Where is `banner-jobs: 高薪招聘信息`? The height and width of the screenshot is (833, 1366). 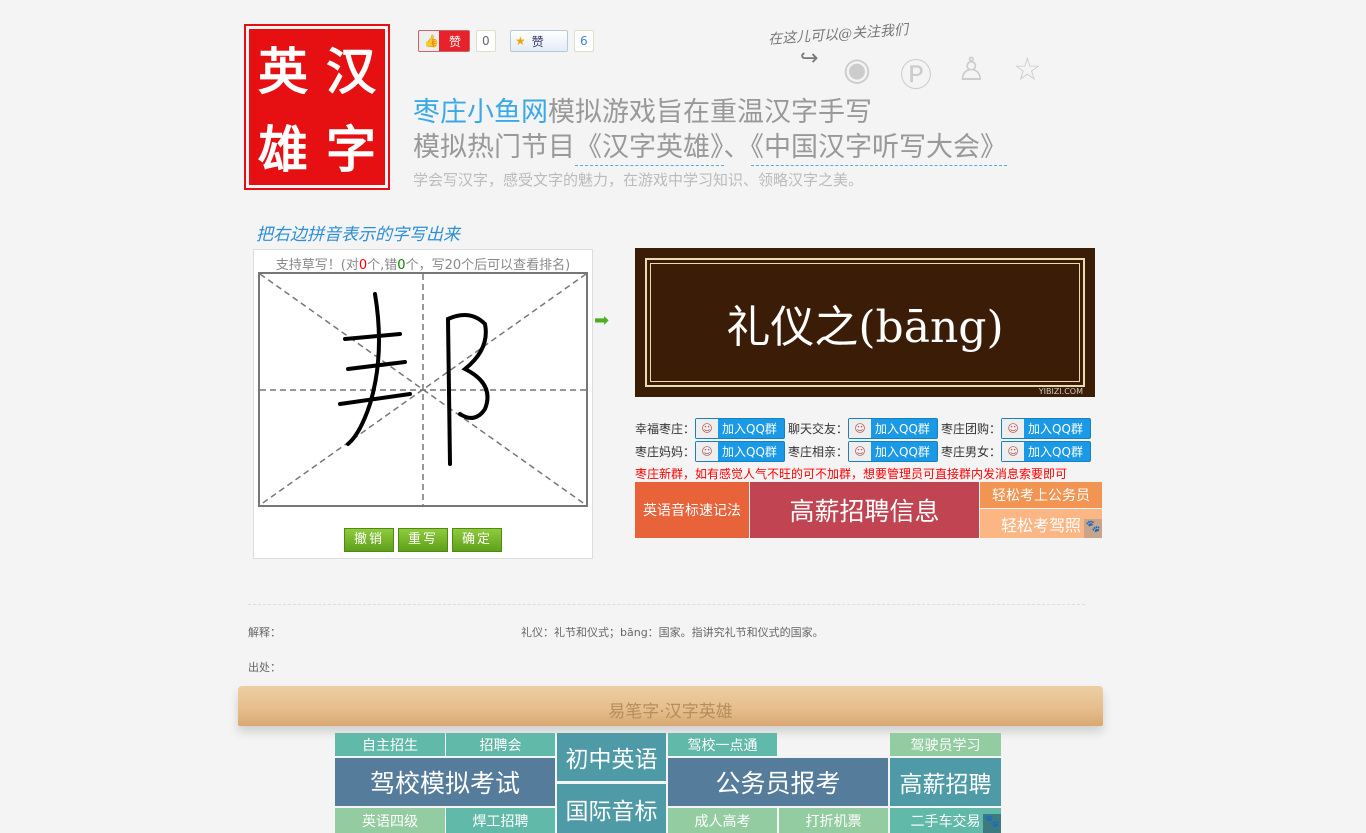 banner-jobs: 高薪招聘信息 is located at coordinates (864, 510).